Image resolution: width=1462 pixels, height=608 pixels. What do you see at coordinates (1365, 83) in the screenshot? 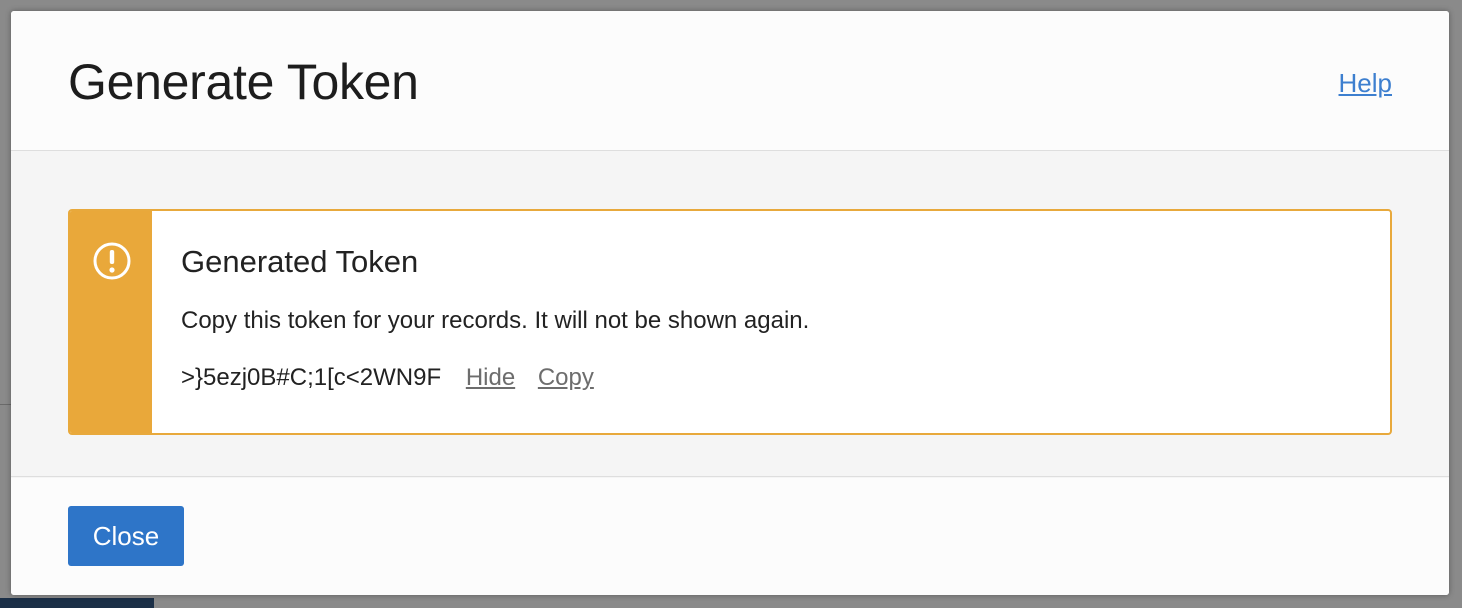
I see `help-link: Help` at bounding box center [1365, 83].